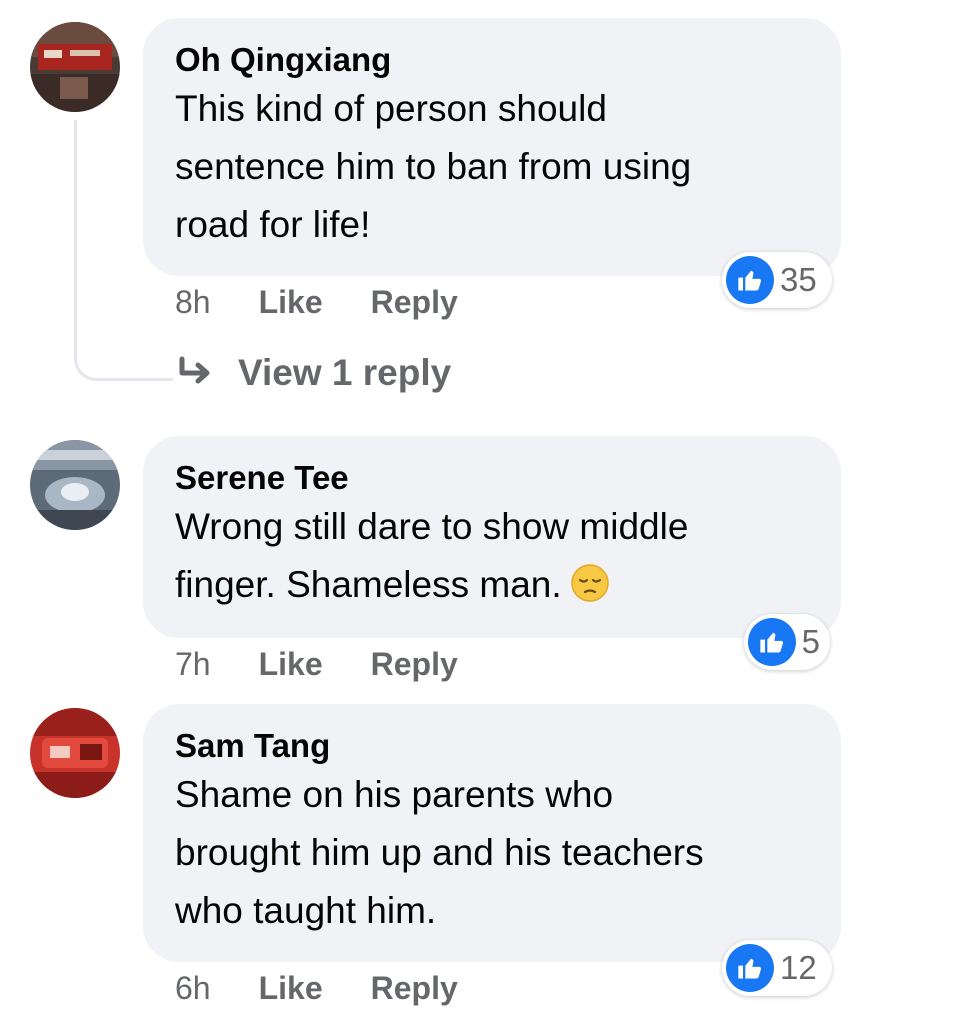 The image size is (960, 1021). What do you see at coordinates (493, 478) in the screenshot?
I see `comment-author: Serene Tee` at bounding box center [493, 478].